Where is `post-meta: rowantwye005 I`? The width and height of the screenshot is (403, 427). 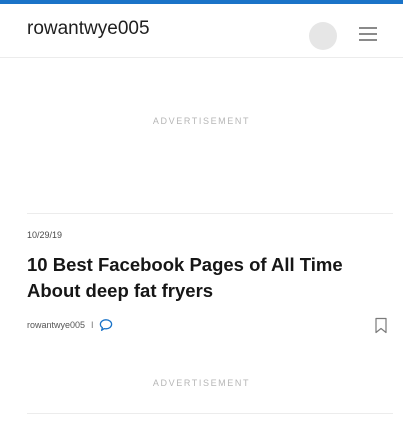
post-meta: rowantwye005 I is located at coordinates (70, 325).